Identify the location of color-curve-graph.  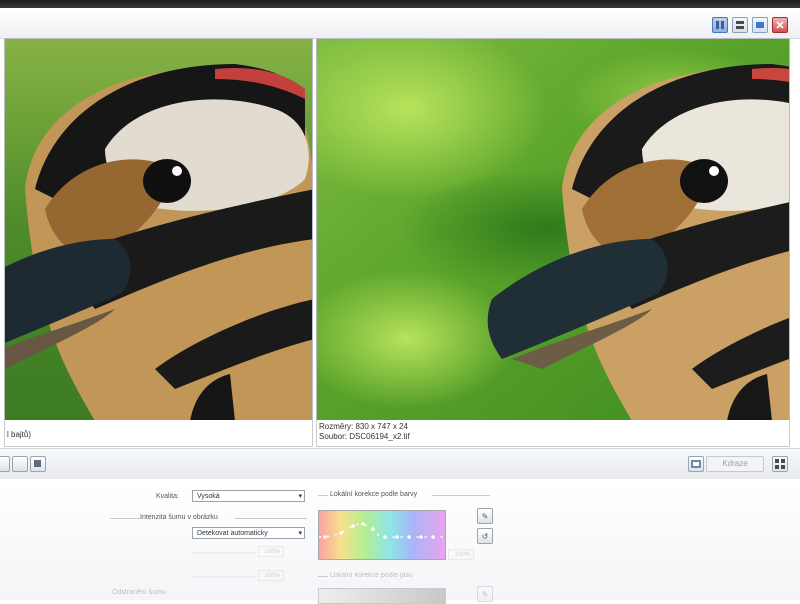
(382, 530).